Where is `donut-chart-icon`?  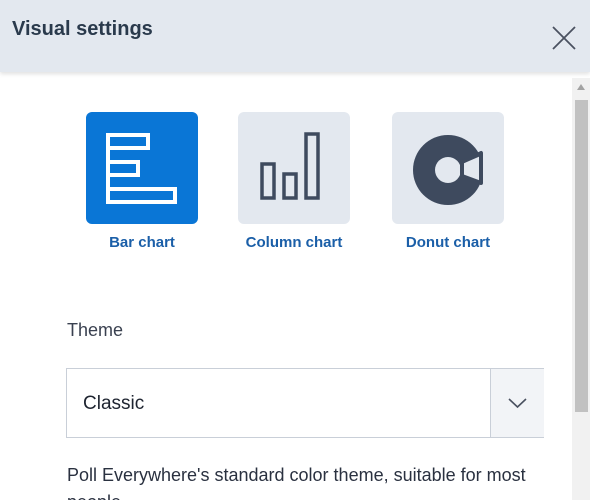
donut-chart-icon is located at coordinates (451, 170).